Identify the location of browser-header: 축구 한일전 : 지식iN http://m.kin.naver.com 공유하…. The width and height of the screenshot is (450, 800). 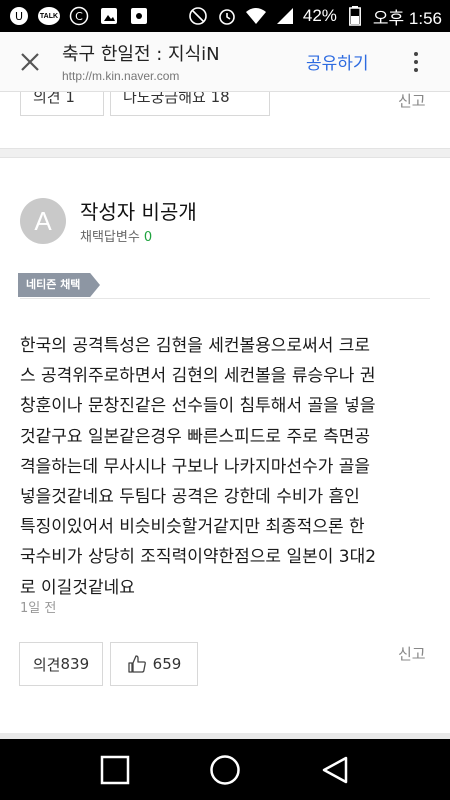
(225, 62).